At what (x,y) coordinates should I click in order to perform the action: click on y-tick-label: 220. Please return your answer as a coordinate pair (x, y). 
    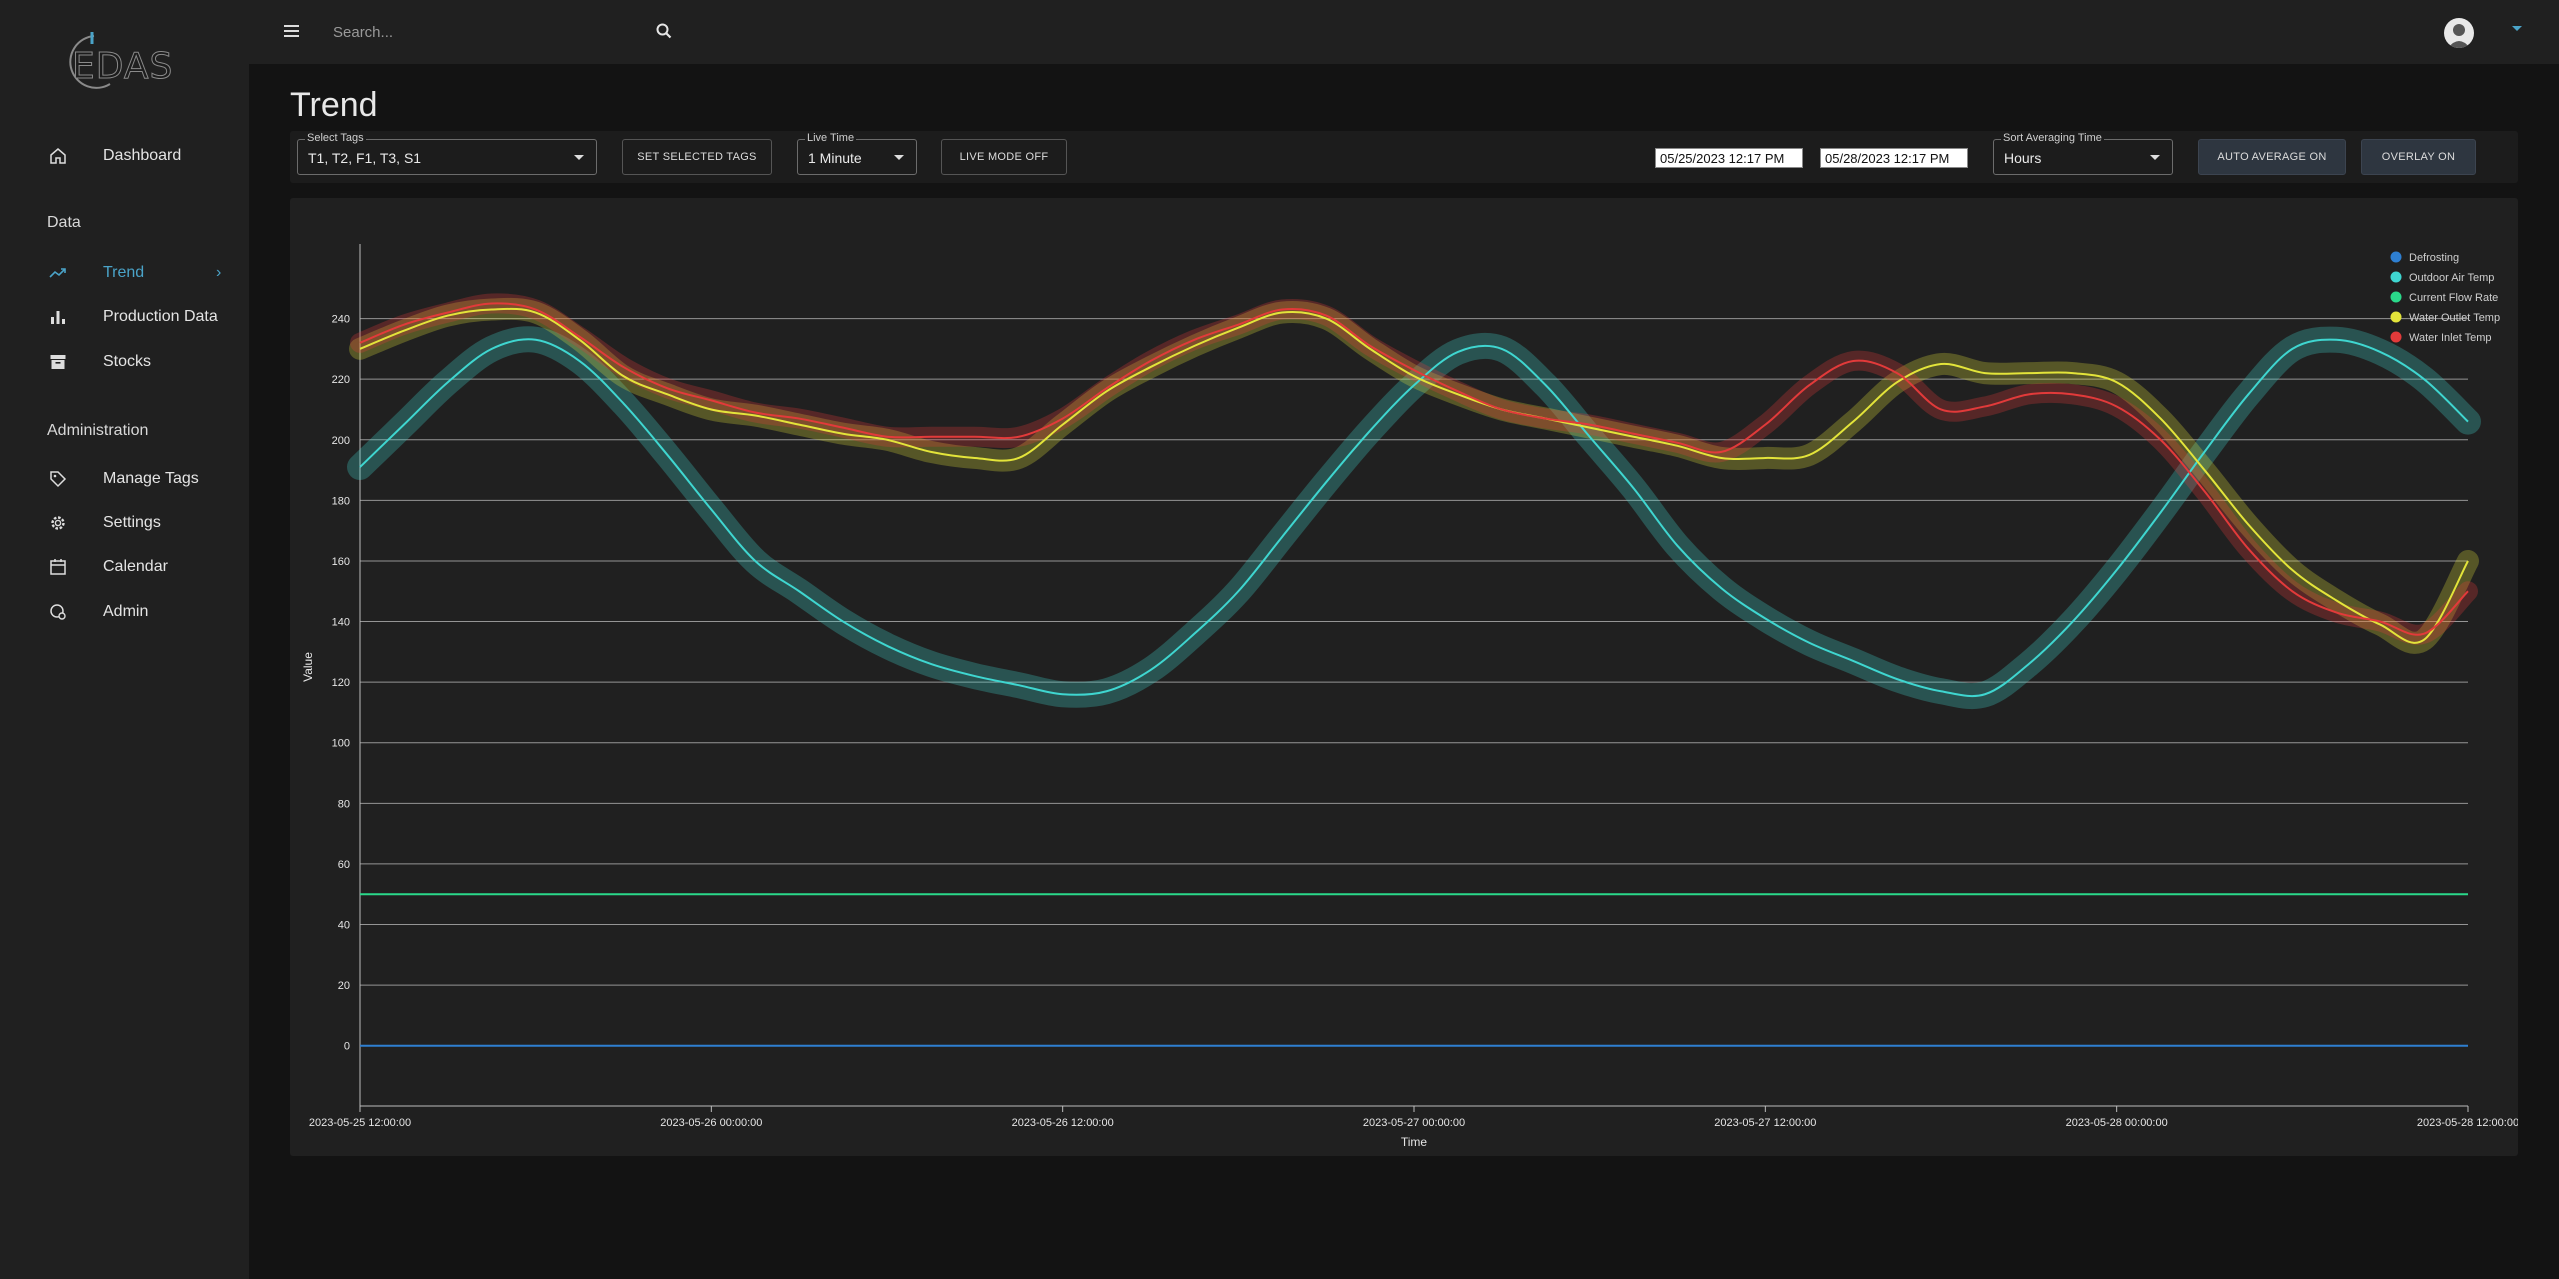
    Looking at the image, I should click on (341, 380).